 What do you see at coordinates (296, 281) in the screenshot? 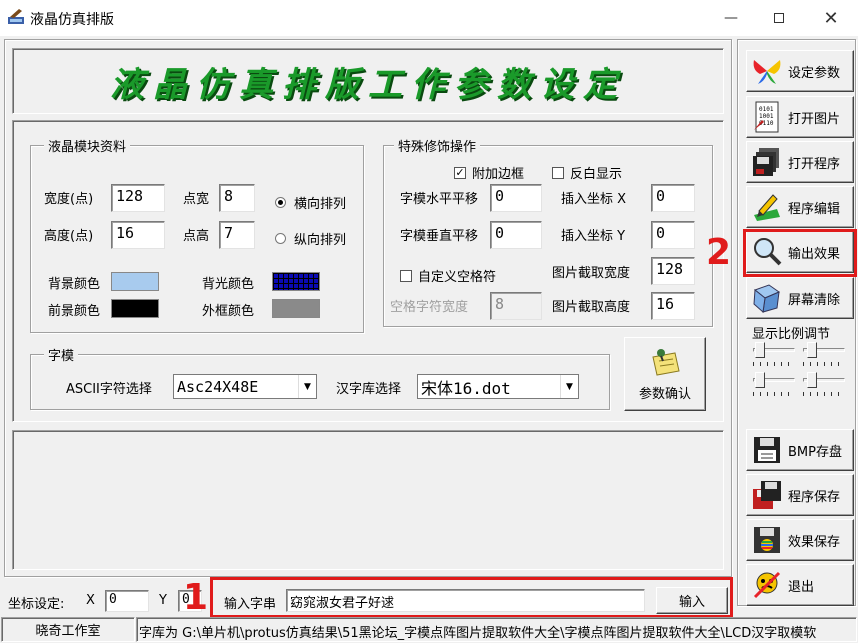
I see `backlight-color-swatch` at bounding box center [296, 281].